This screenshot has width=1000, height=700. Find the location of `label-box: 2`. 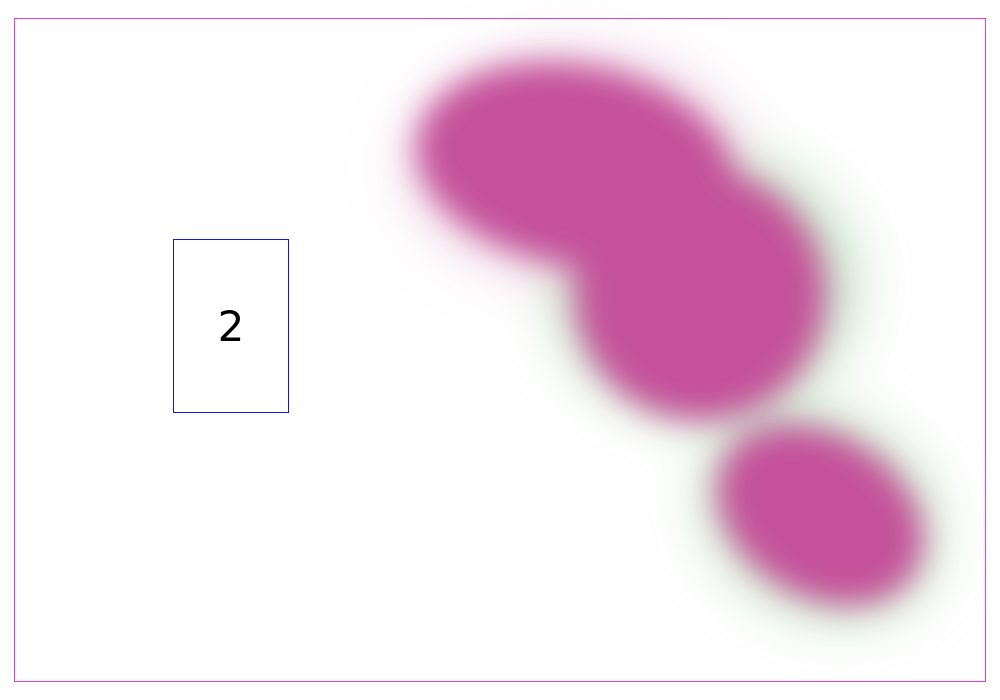

label-box: 2 is located at coordinates (231, 326).